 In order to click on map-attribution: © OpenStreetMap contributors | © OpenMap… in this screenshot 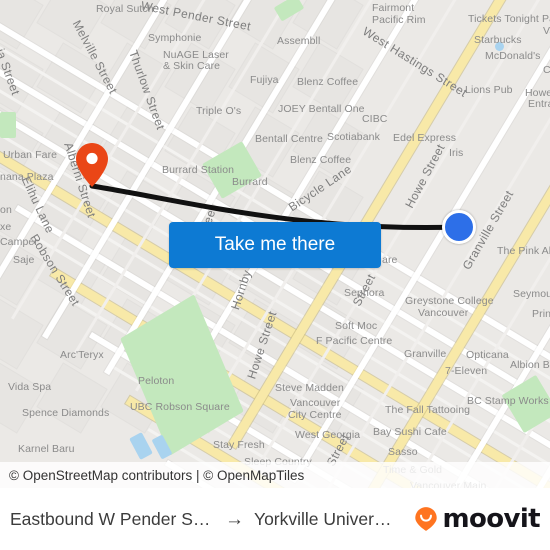, I will do `click(275, 475)`.